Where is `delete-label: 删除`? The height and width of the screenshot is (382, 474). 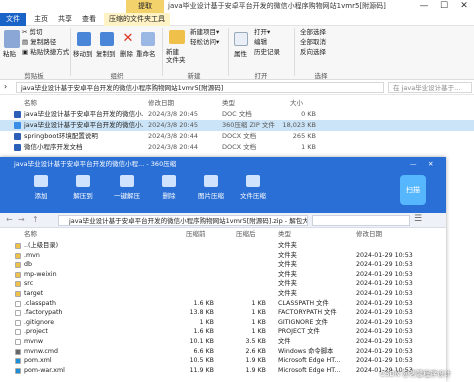 delete-label: 删除 is located at coordinates (169, 196).